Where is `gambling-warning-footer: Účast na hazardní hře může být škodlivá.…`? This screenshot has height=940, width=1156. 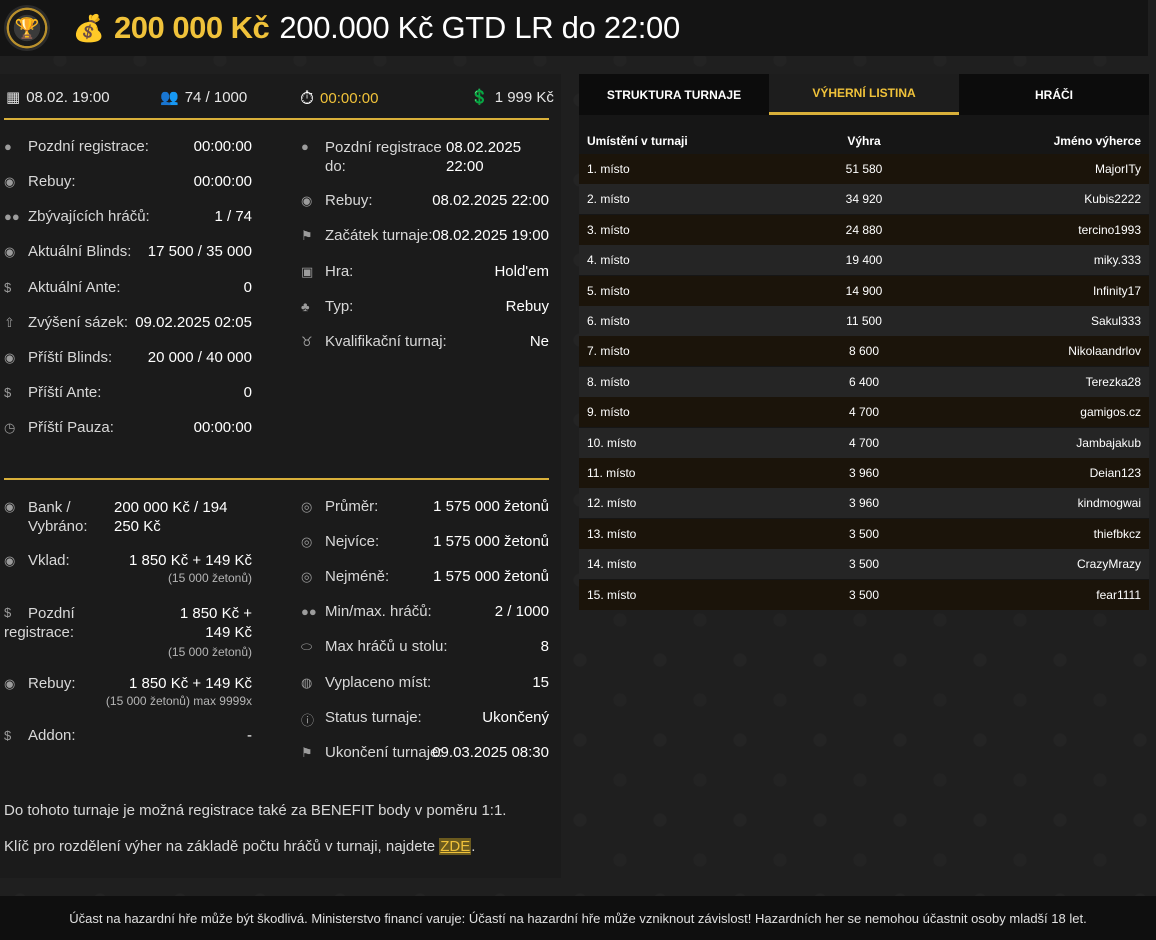
gambling-warning-footer: Účast na hazardní hře může být škodlivá.… is located at coordinates (578, 918).